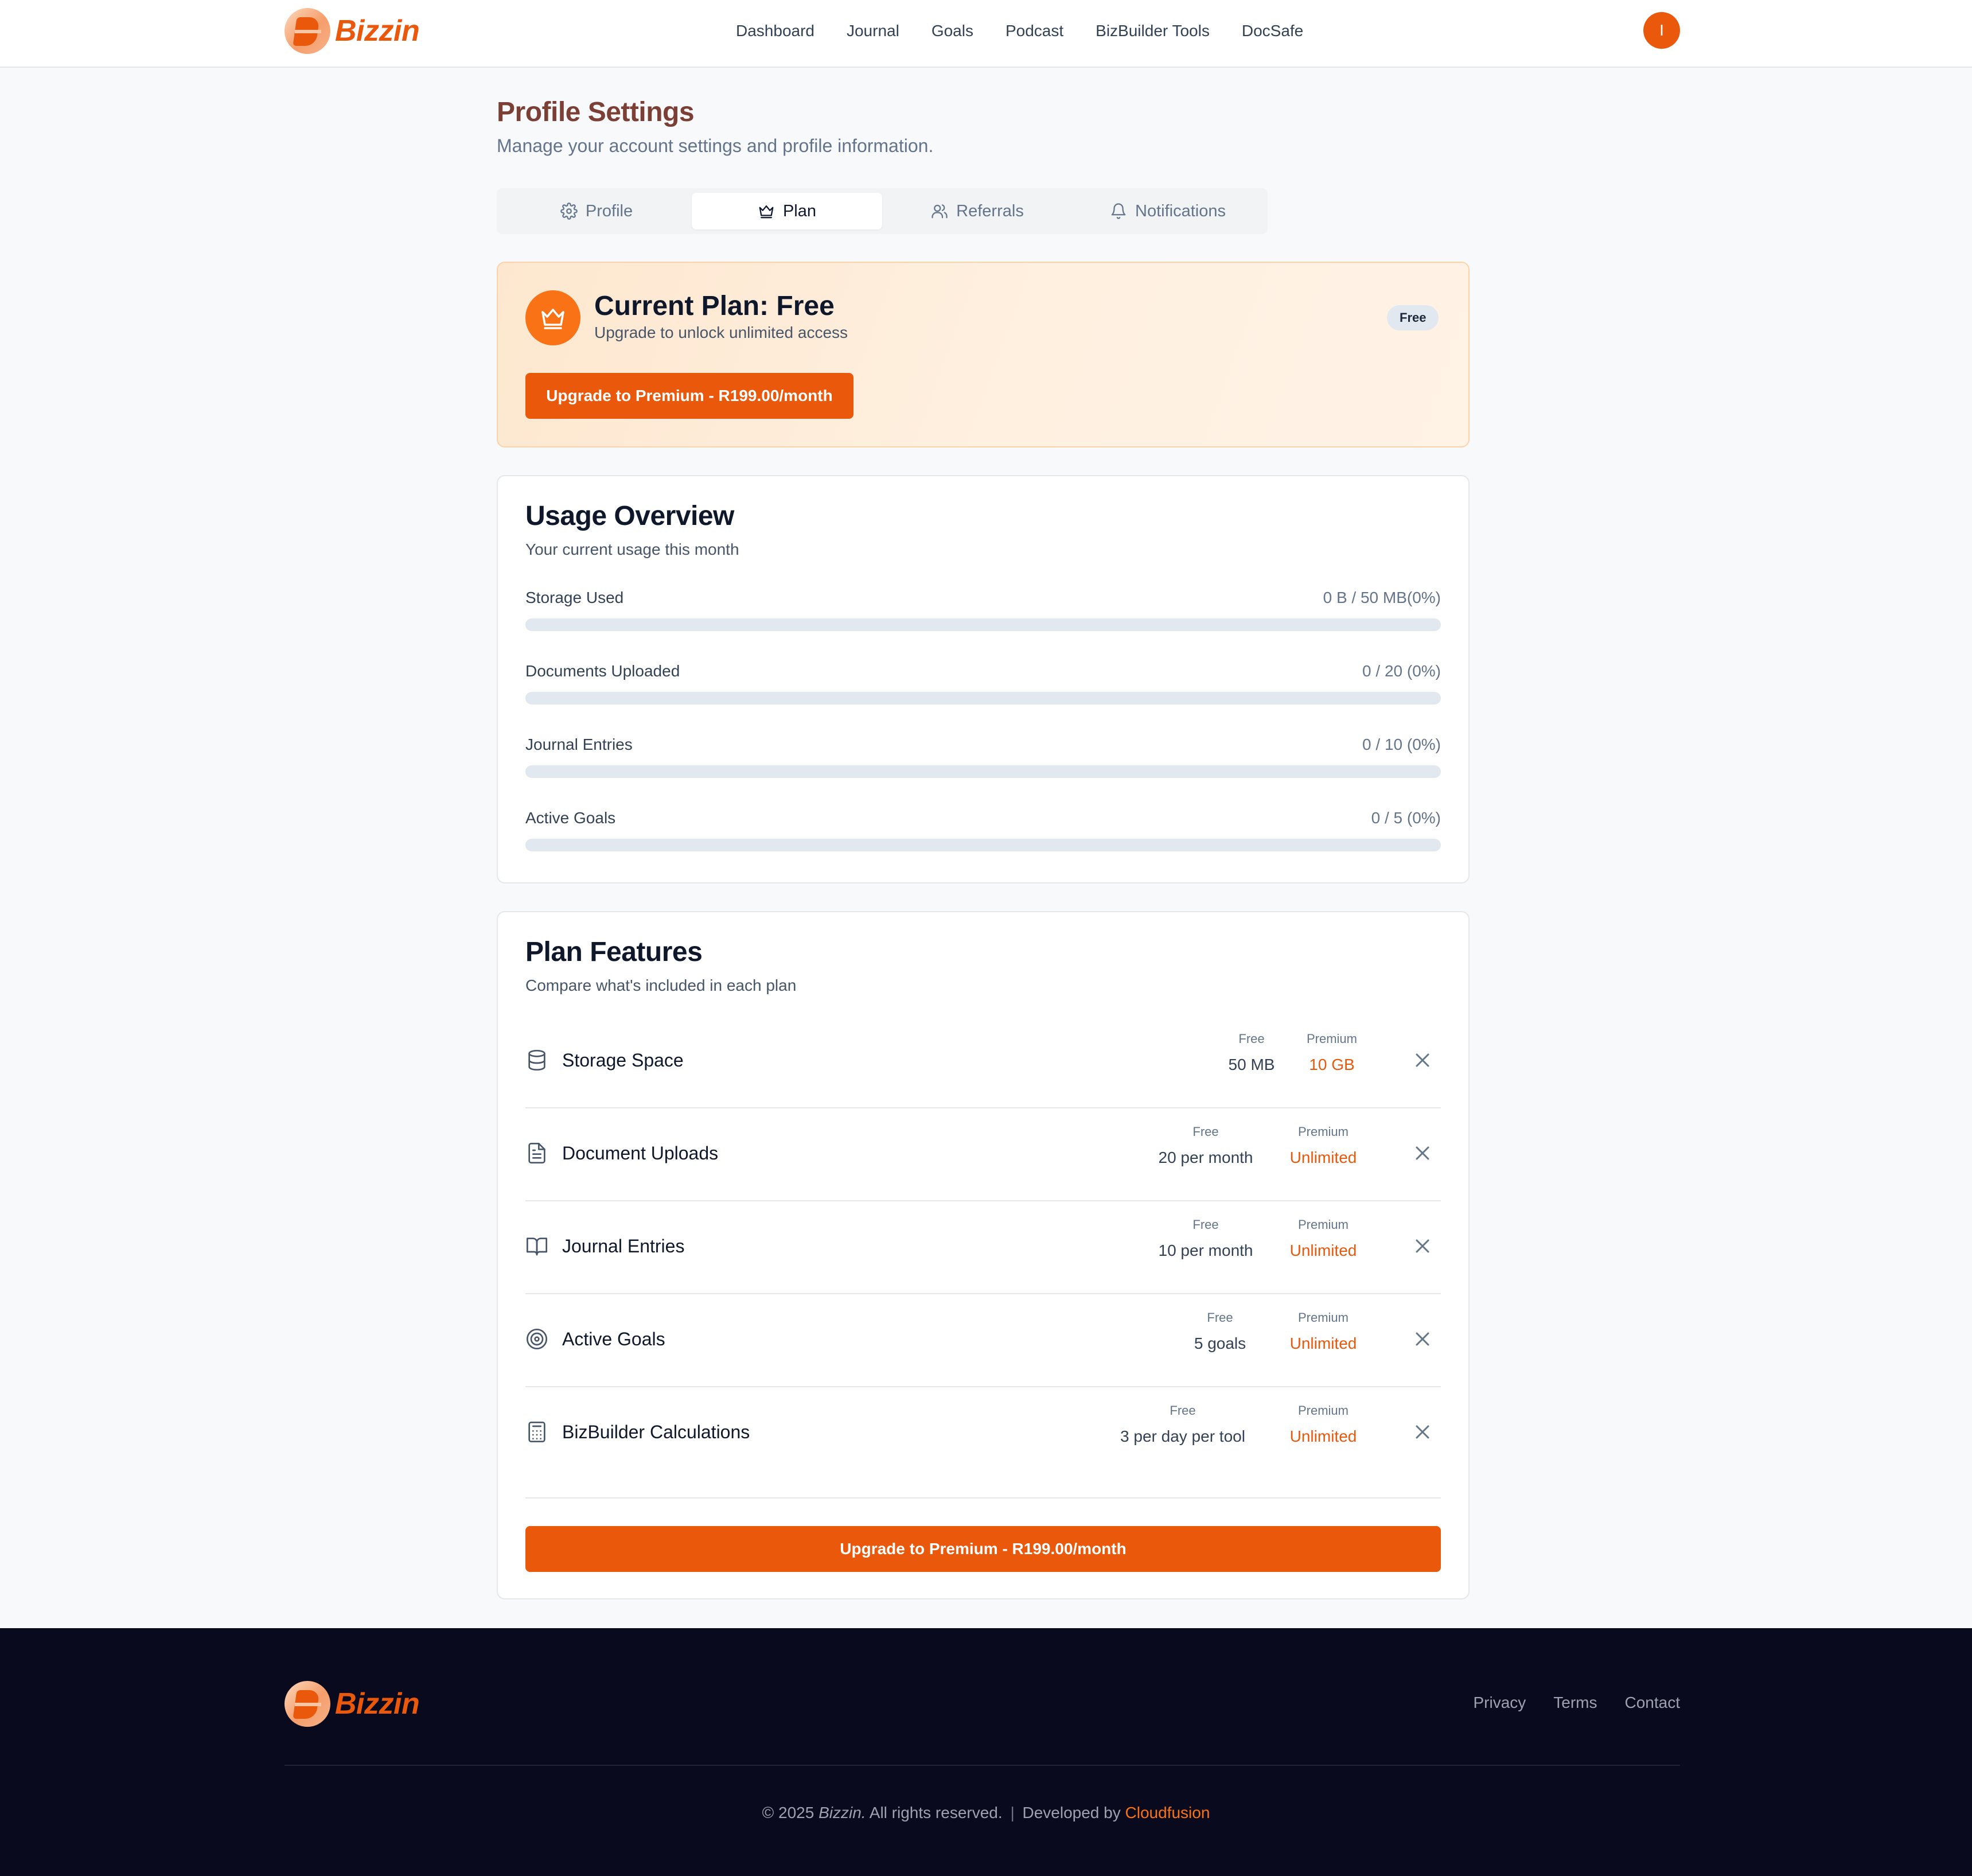 This screenshot has height=1876, width=1972. Describe the element at coordinates (1220, 1331) in the screenshot. I see `feature-free-col: Free 5 goals` at that location.